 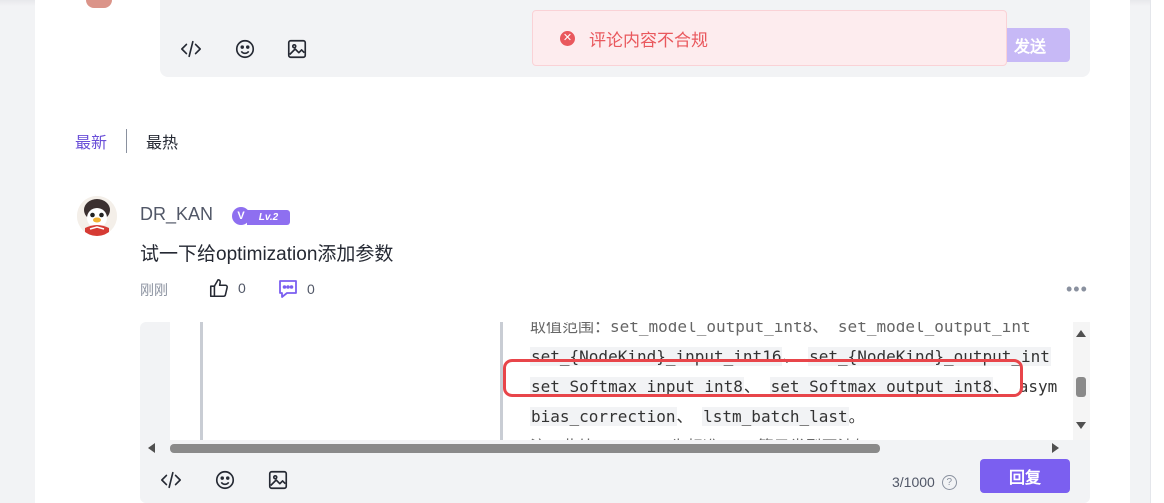 I want to click on char-counter: 3/1000 ?, so click(x=924, y=482).